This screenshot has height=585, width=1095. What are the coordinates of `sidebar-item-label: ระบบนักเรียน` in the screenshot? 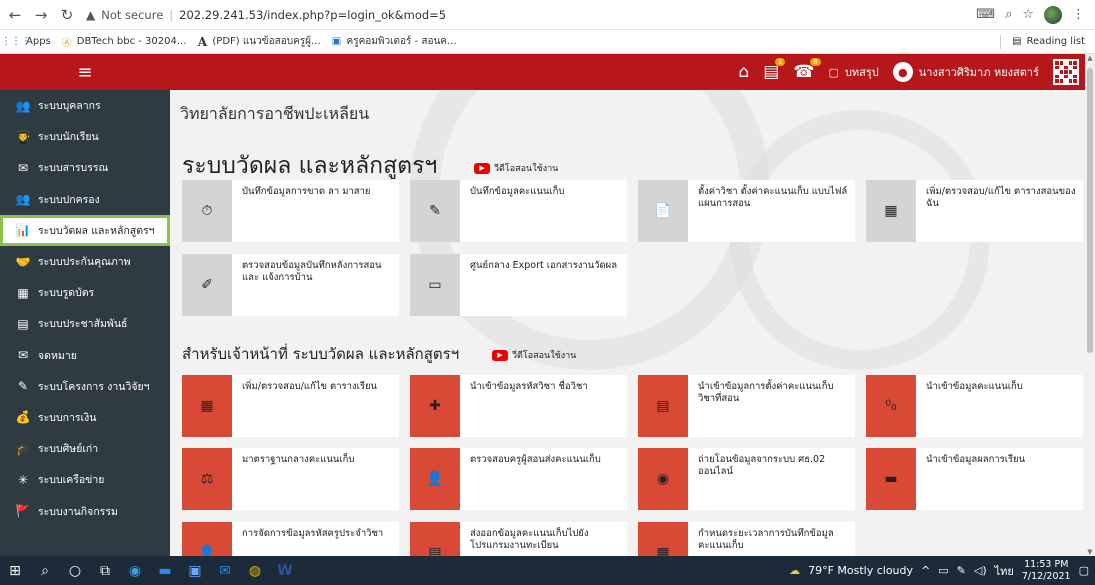 It's located at (68, 137).